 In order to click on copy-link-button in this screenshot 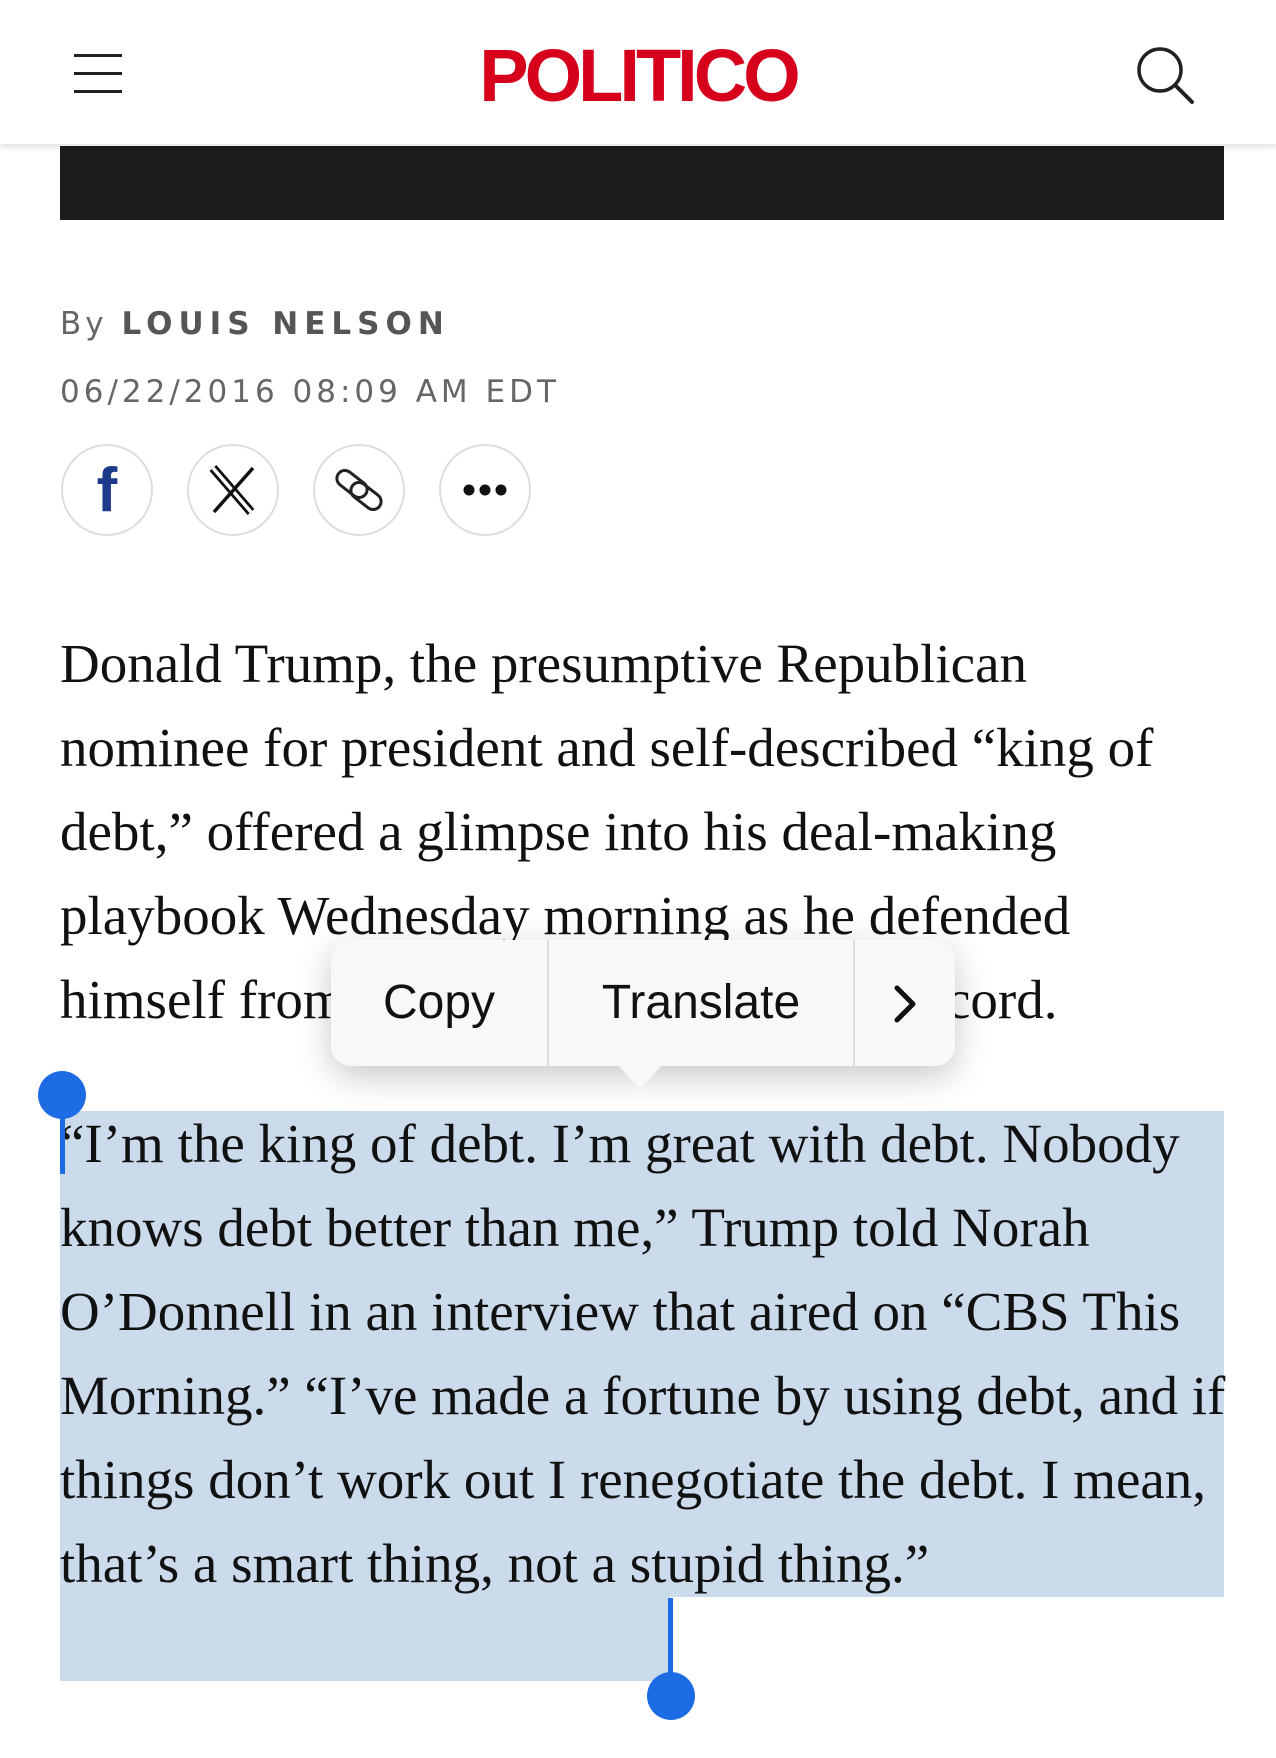, I will do `click(359, 490)`.